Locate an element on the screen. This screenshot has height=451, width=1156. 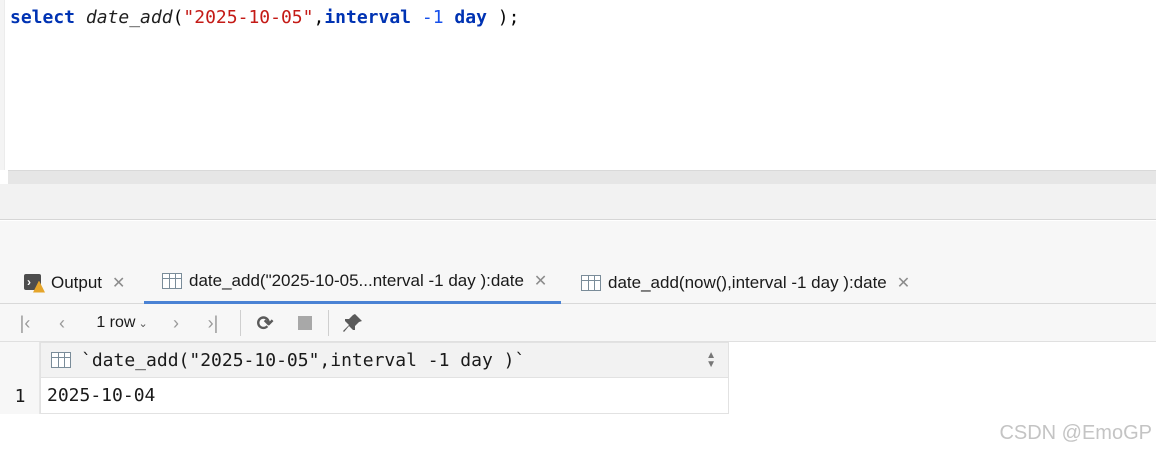
last-page-icon: ›| is located at coordinates (213, 323).